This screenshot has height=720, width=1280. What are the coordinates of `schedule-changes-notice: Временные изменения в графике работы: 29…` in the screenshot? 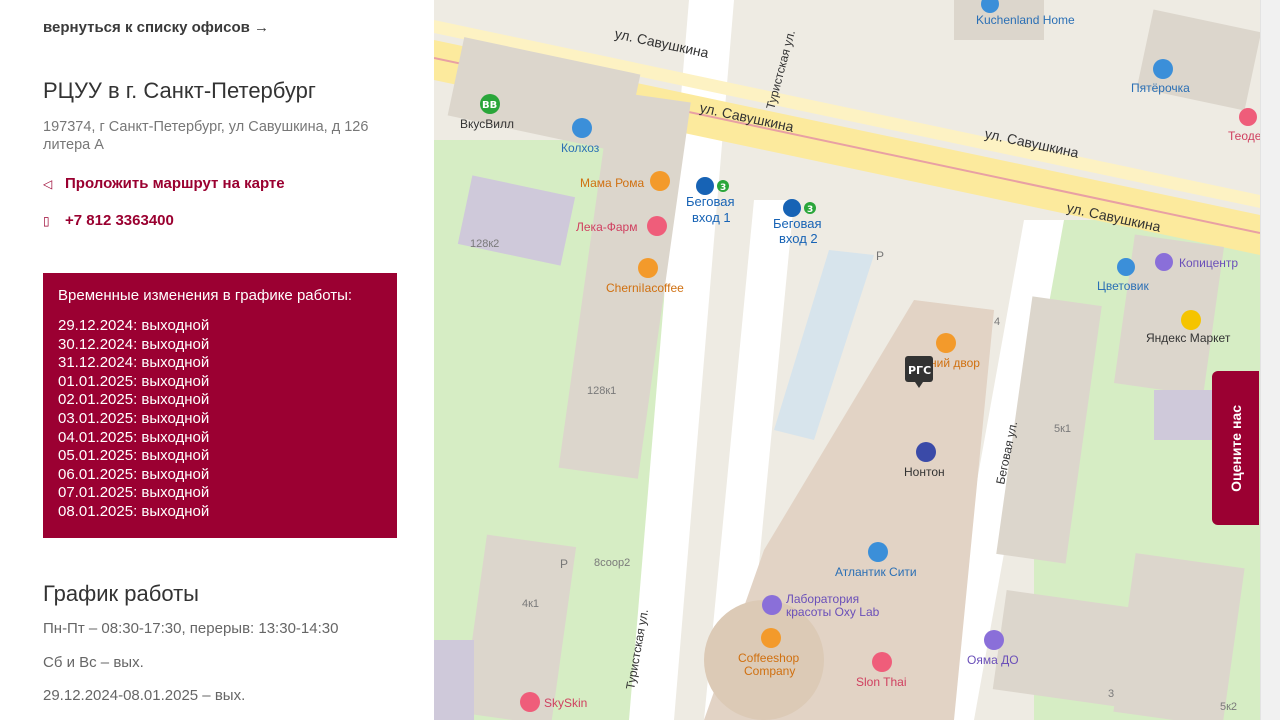 It's located at (220, 405).